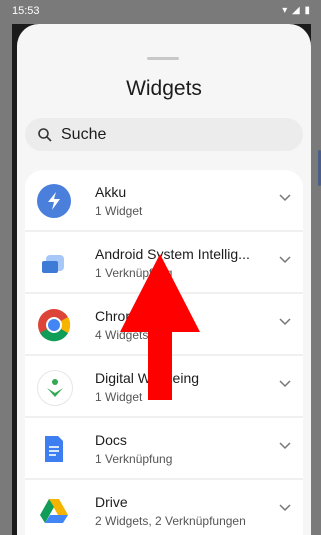  What do you see at coordinates (54, 511) in the screenshot?
I see `drive-icon` at bounding box center [54, 511].